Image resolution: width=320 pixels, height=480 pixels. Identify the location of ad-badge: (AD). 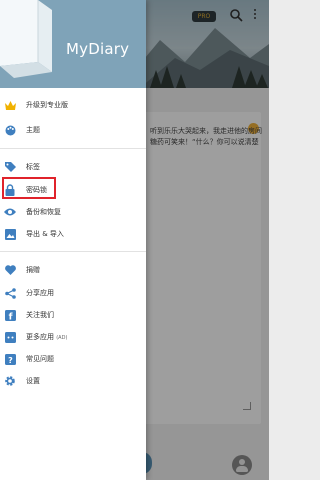
(62, 338).